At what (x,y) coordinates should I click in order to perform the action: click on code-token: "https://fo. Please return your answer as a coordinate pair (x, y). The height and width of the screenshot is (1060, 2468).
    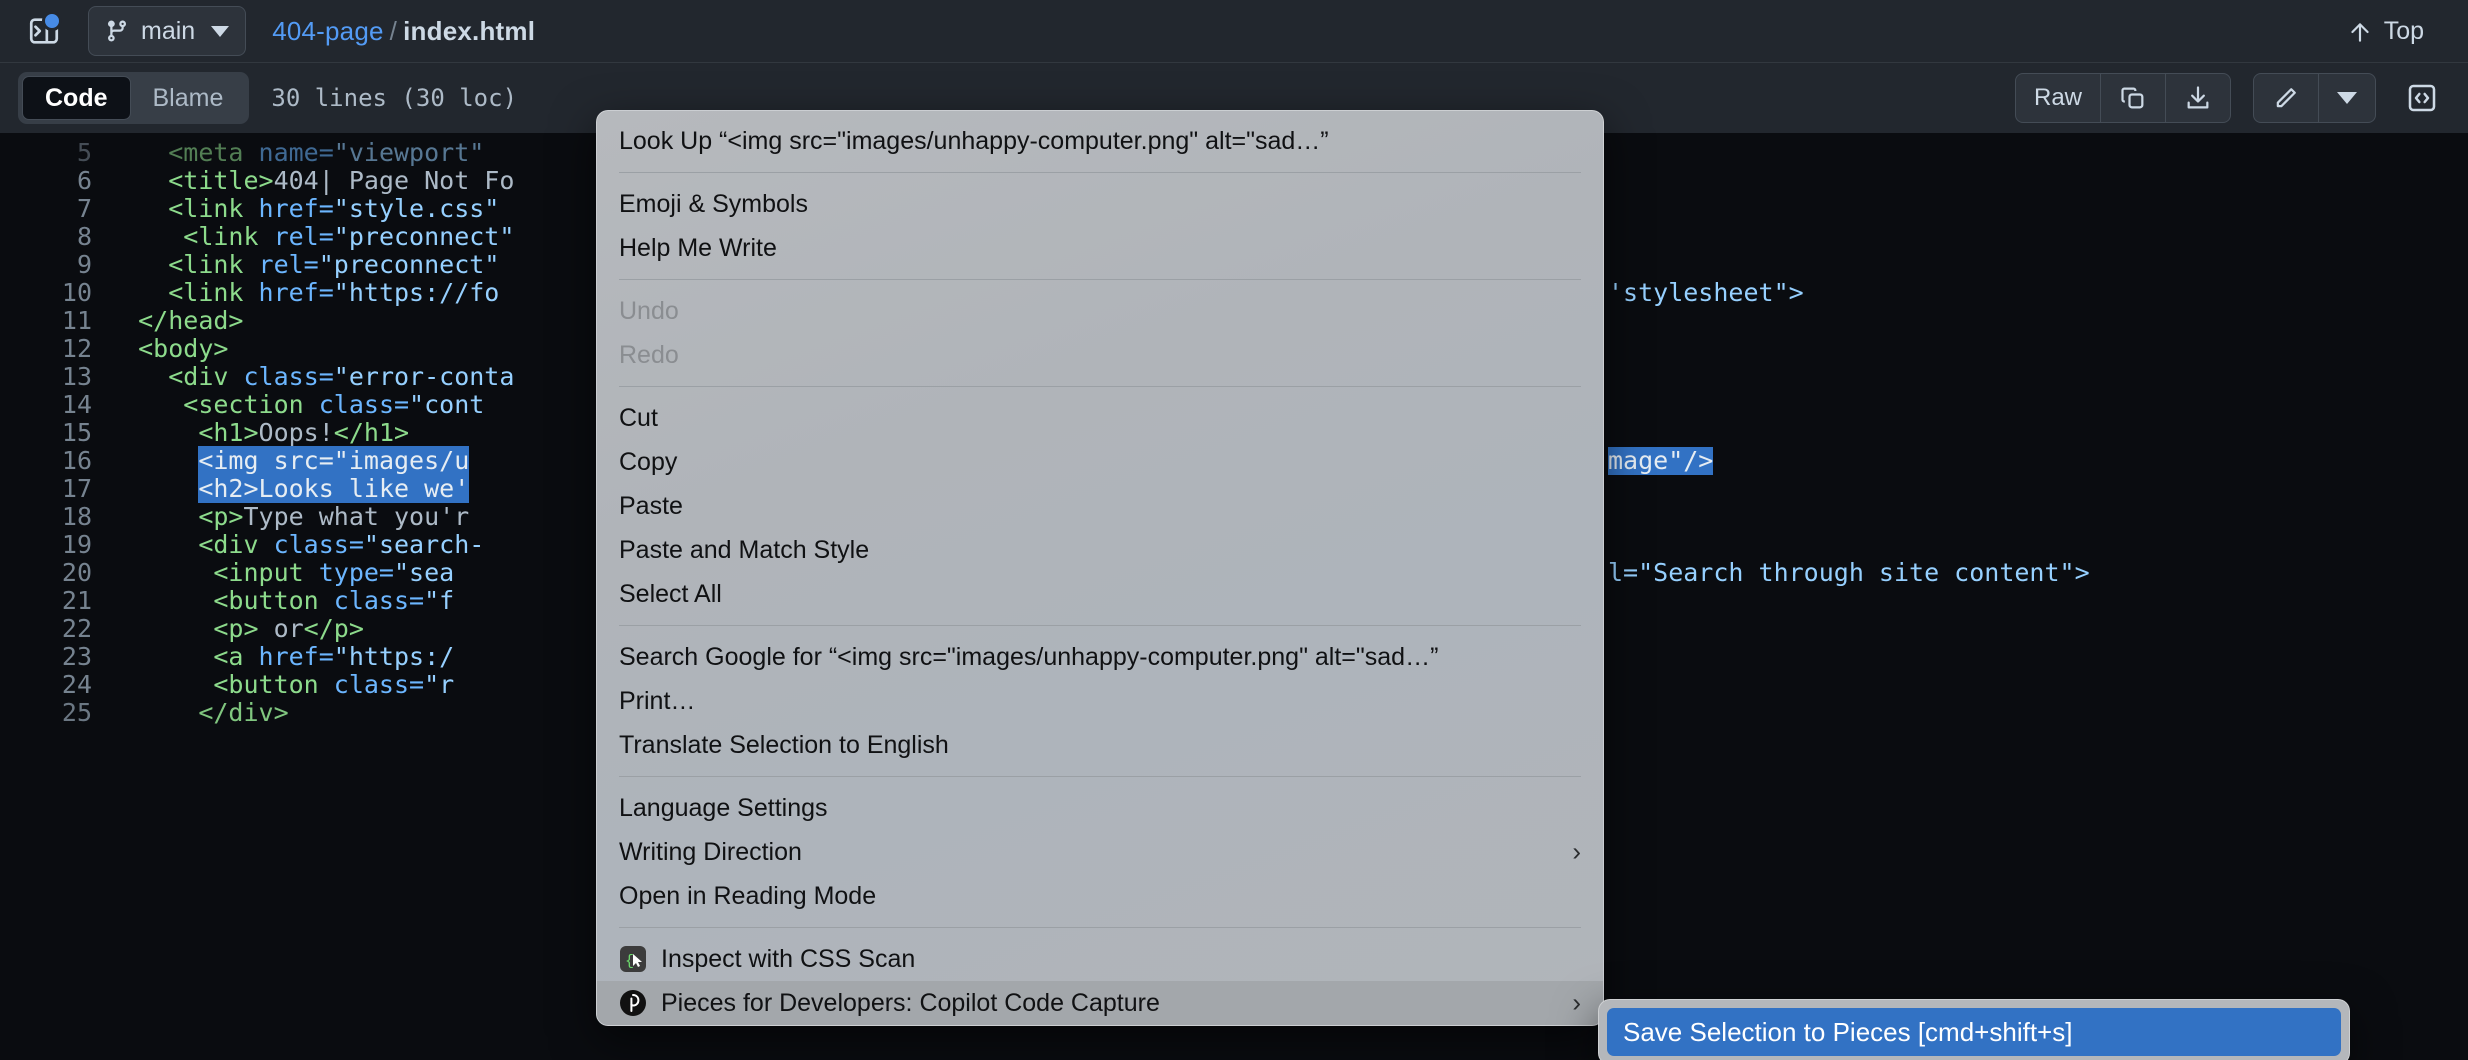
    Looking at the image, I should click on (416, 292).